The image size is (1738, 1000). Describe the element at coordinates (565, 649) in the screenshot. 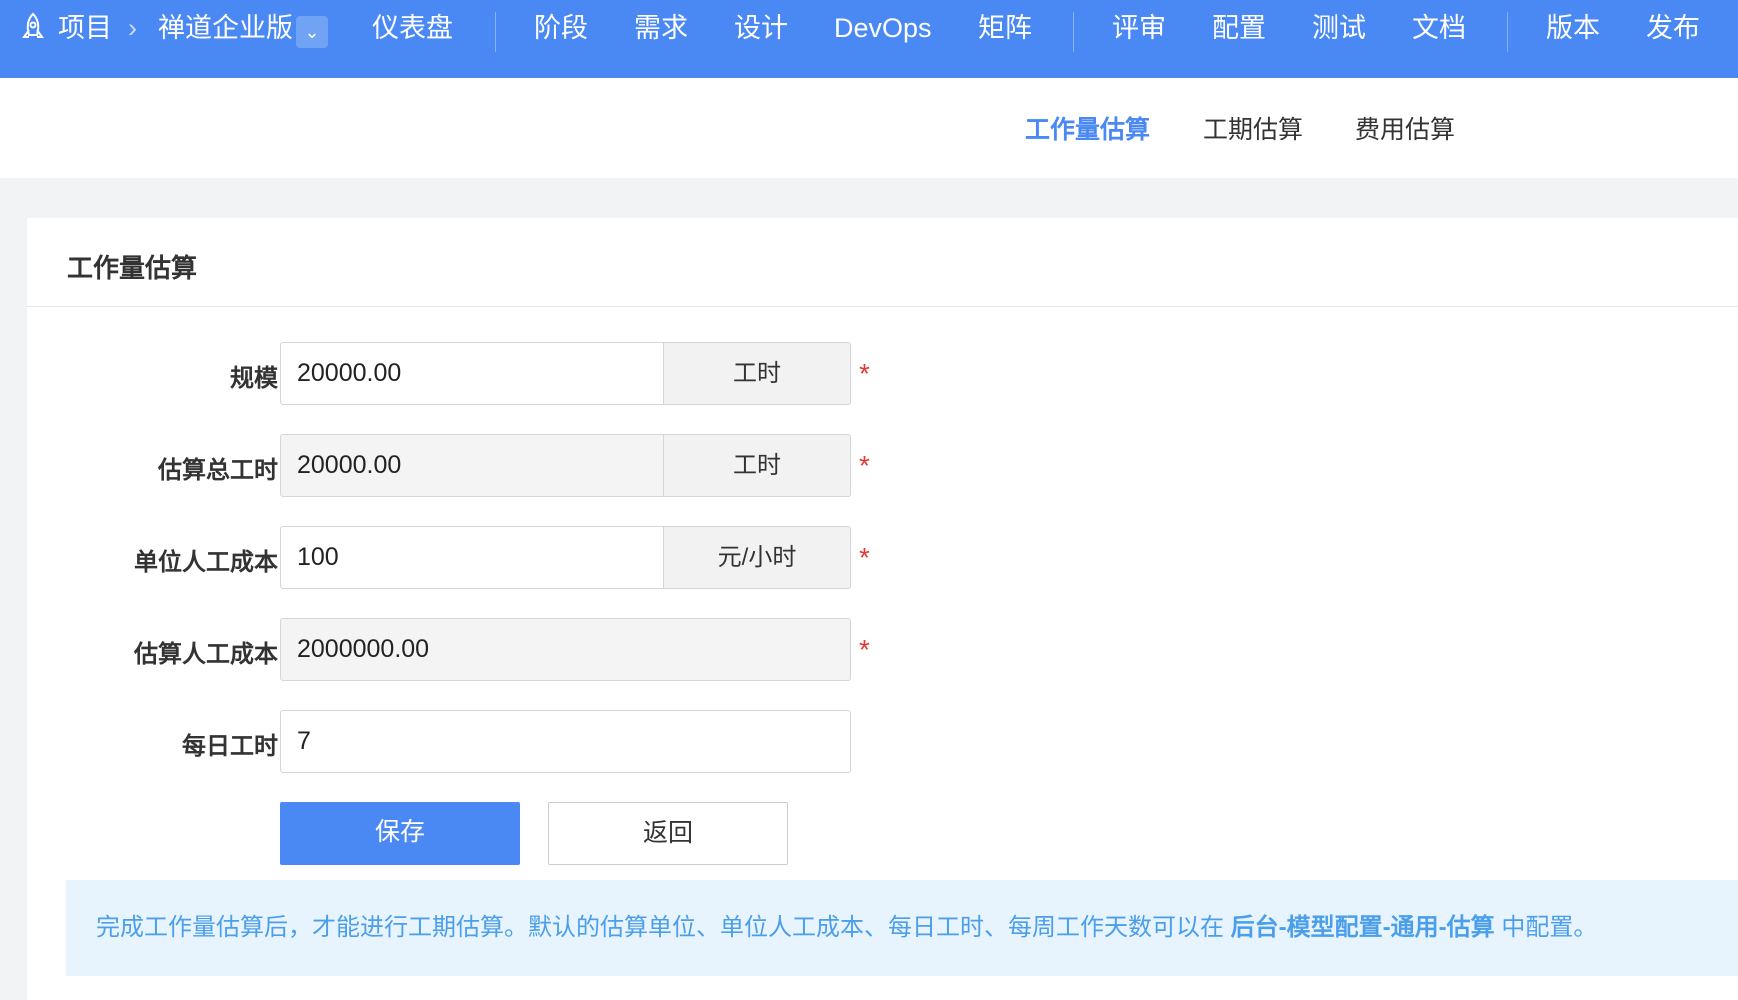

I see `labor-cost-input: 2000000.00` at that location.